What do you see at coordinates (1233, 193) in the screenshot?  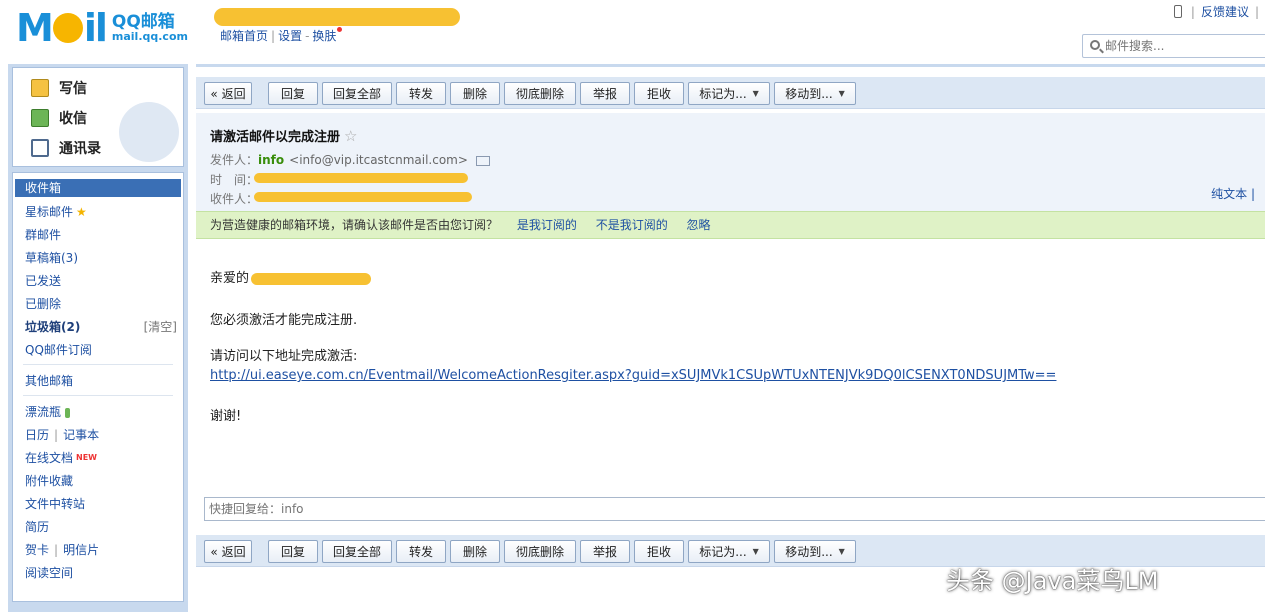 I see `plain-text-link: 纯文本 |` at bounding box center [1233, 193].